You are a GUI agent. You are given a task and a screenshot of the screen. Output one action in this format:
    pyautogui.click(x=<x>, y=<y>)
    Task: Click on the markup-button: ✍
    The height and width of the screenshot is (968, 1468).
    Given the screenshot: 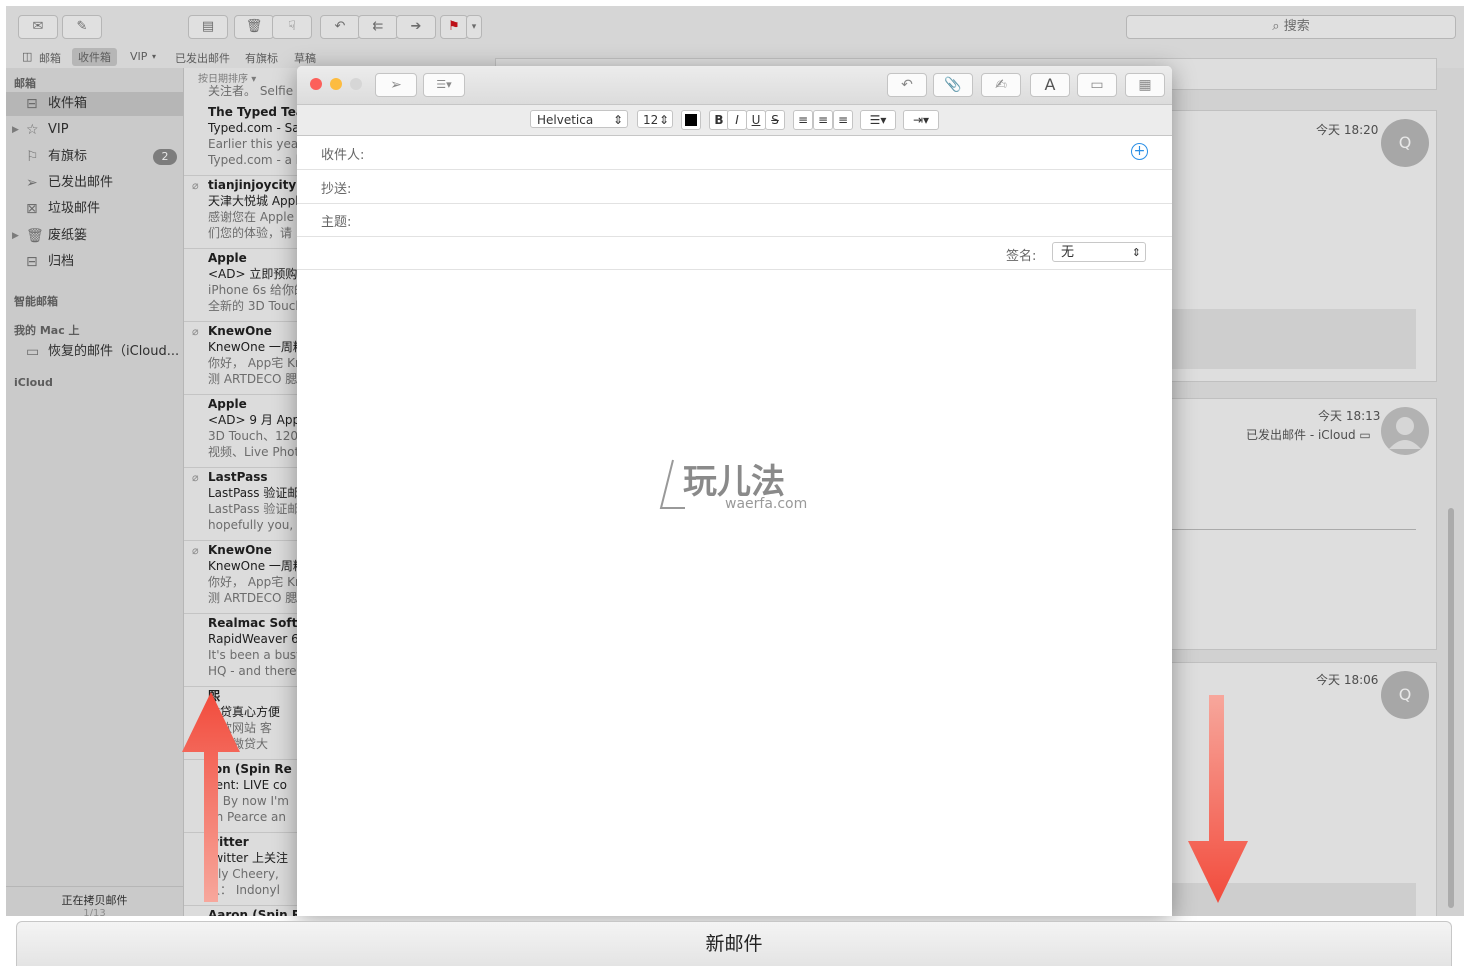 What is the action you would take?
    pyautogui.click(x=1001, y=85)
    